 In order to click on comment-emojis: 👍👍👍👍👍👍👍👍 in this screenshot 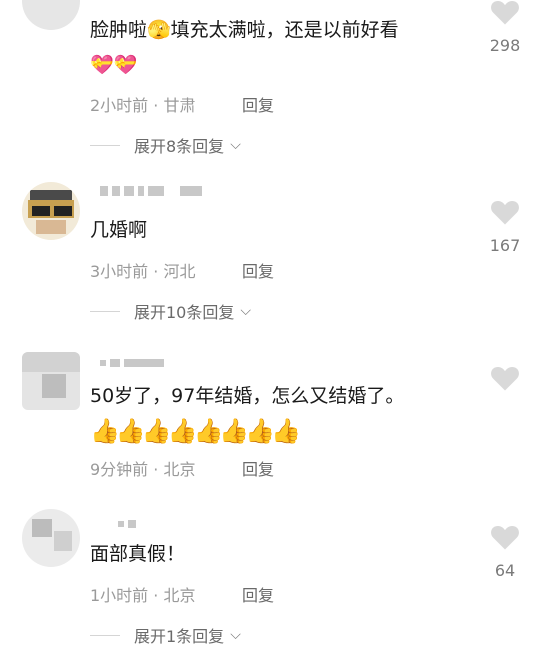, I will do `click(195, 431)`.